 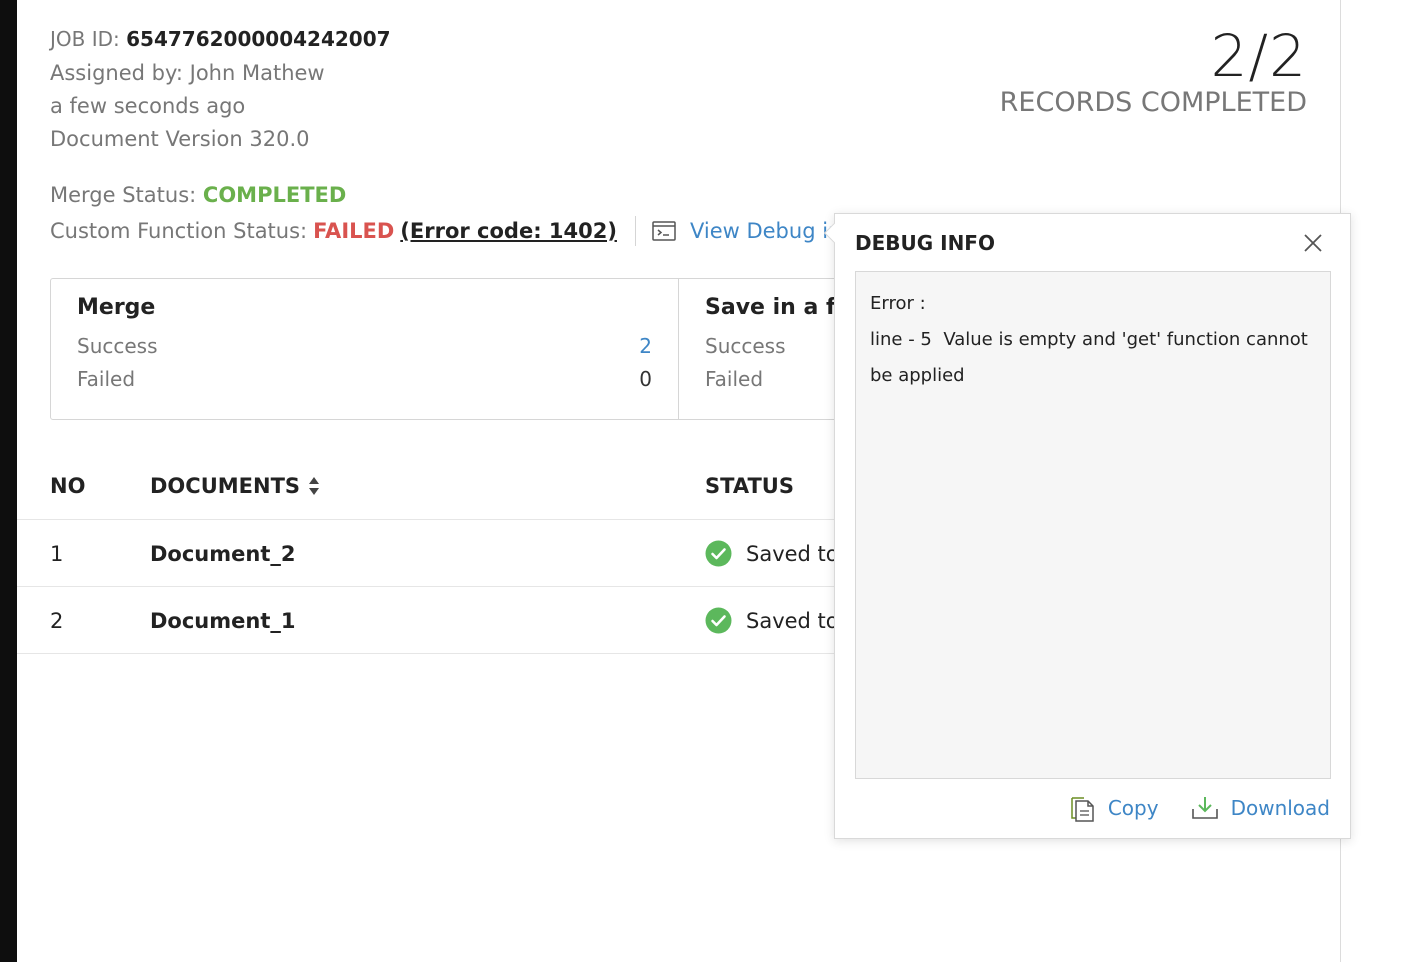 What do you see at coordinates (749, 486) in the screenshot?
I see `column-header-status: STATUS` at bounding box center [749, 486].